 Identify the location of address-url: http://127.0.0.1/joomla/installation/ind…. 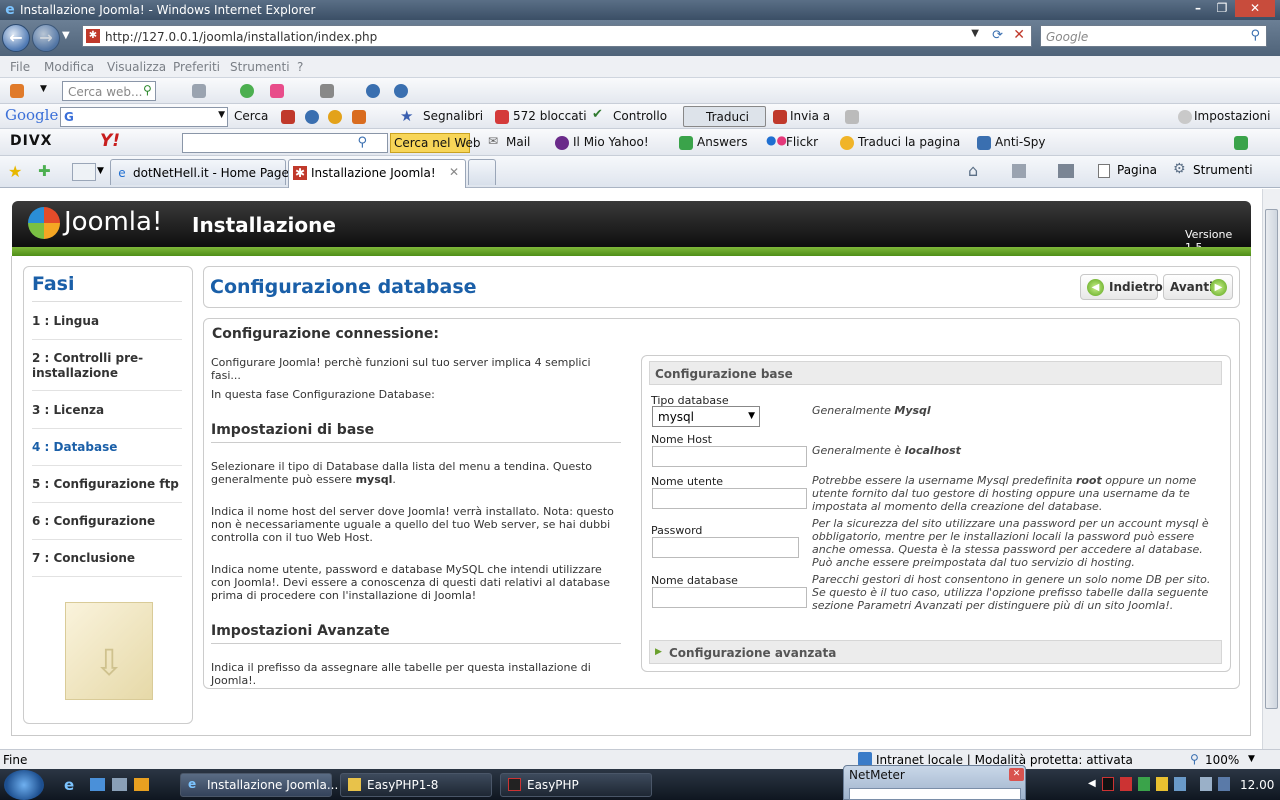
(241, 37).